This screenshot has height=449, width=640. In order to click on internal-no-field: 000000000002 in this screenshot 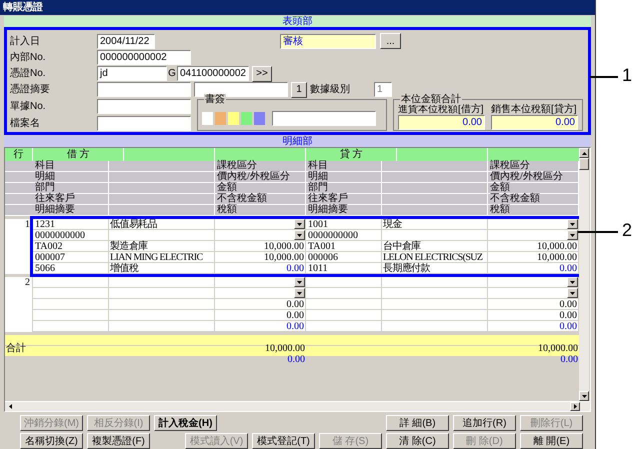, I will do `click(144, 57)`.